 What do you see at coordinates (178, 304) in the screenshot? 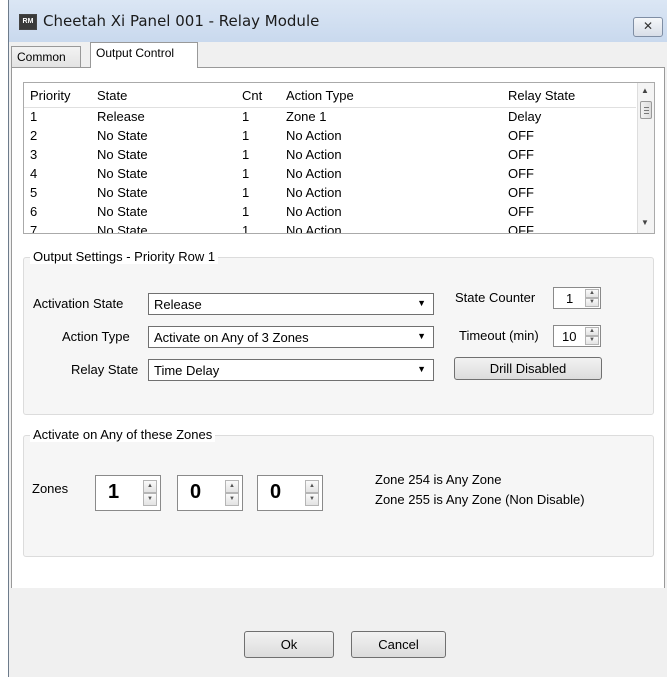
I see `activation-state-value: Release` at bounding box center [178, 304].